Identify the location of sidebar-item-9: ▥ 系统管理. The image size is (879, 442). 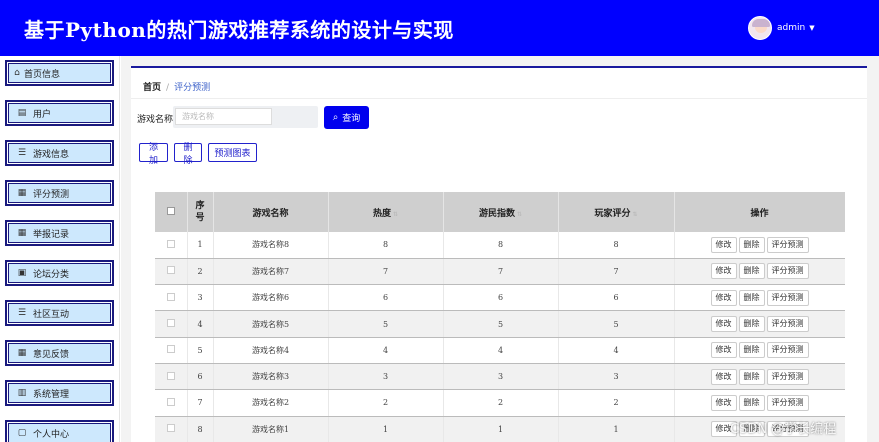
(59, 393).